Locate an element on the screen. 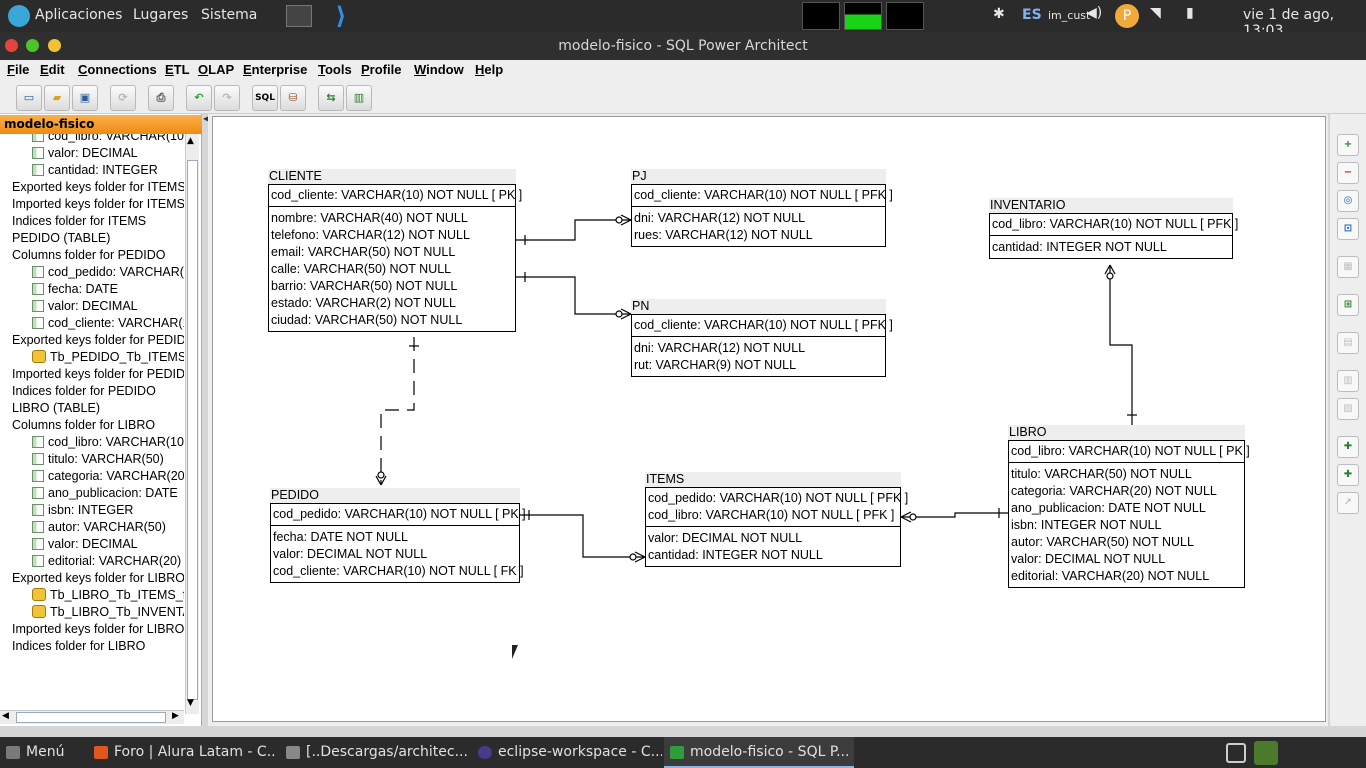 This screenshot has width=1366, height=768. column-row: rut: VARCHAR(9) NOT NULL is located at coordinates (758, 365).